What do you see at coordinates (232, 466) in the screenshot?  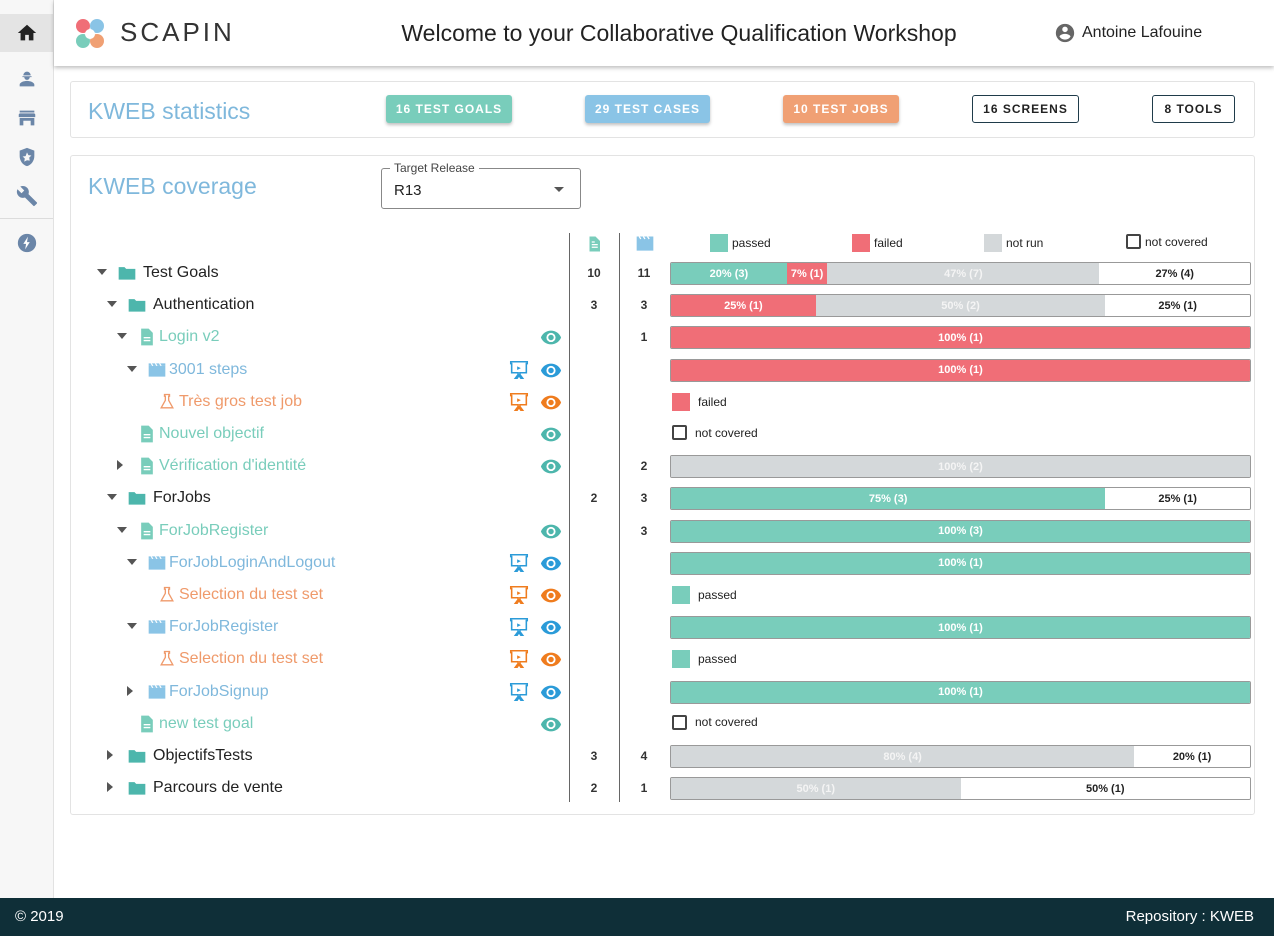 I see `tree-node-label: Vérification d'identité` at bounding box center [232, 466].